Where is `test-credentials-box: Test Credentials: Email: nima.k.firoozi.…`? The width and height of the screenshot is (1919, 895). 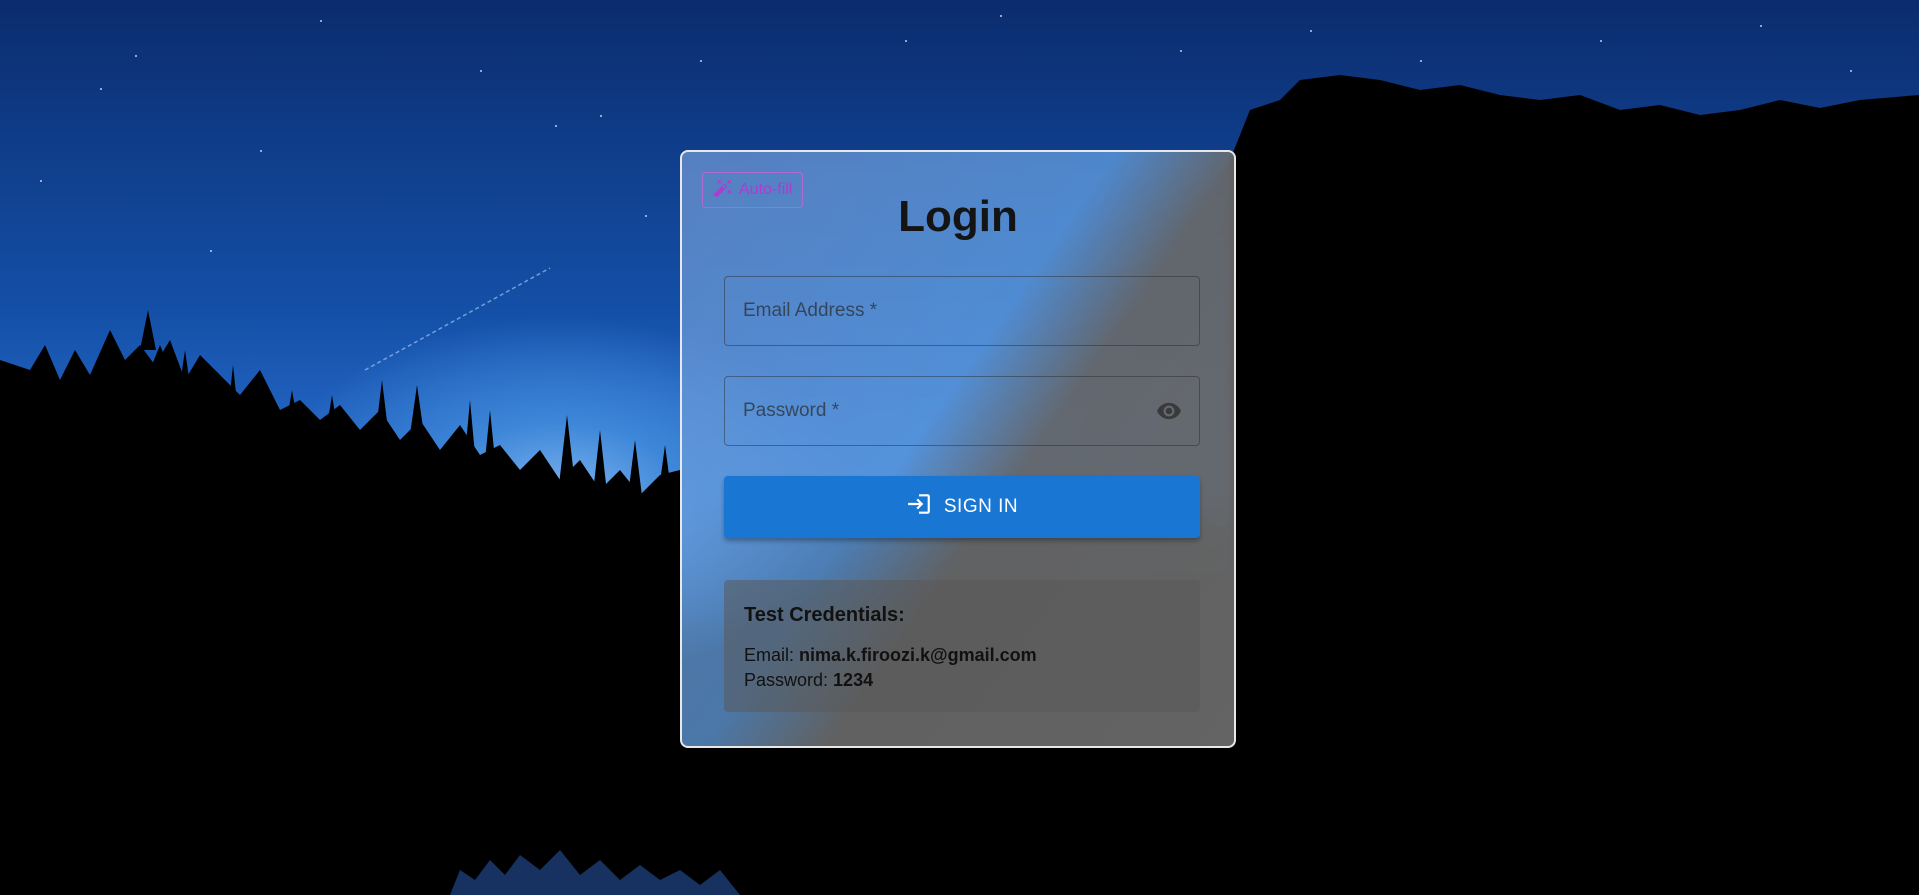
test-credentials-box: Test Credentials: Email: nima.k.firoozi.… is located at coordinates (962, 646).